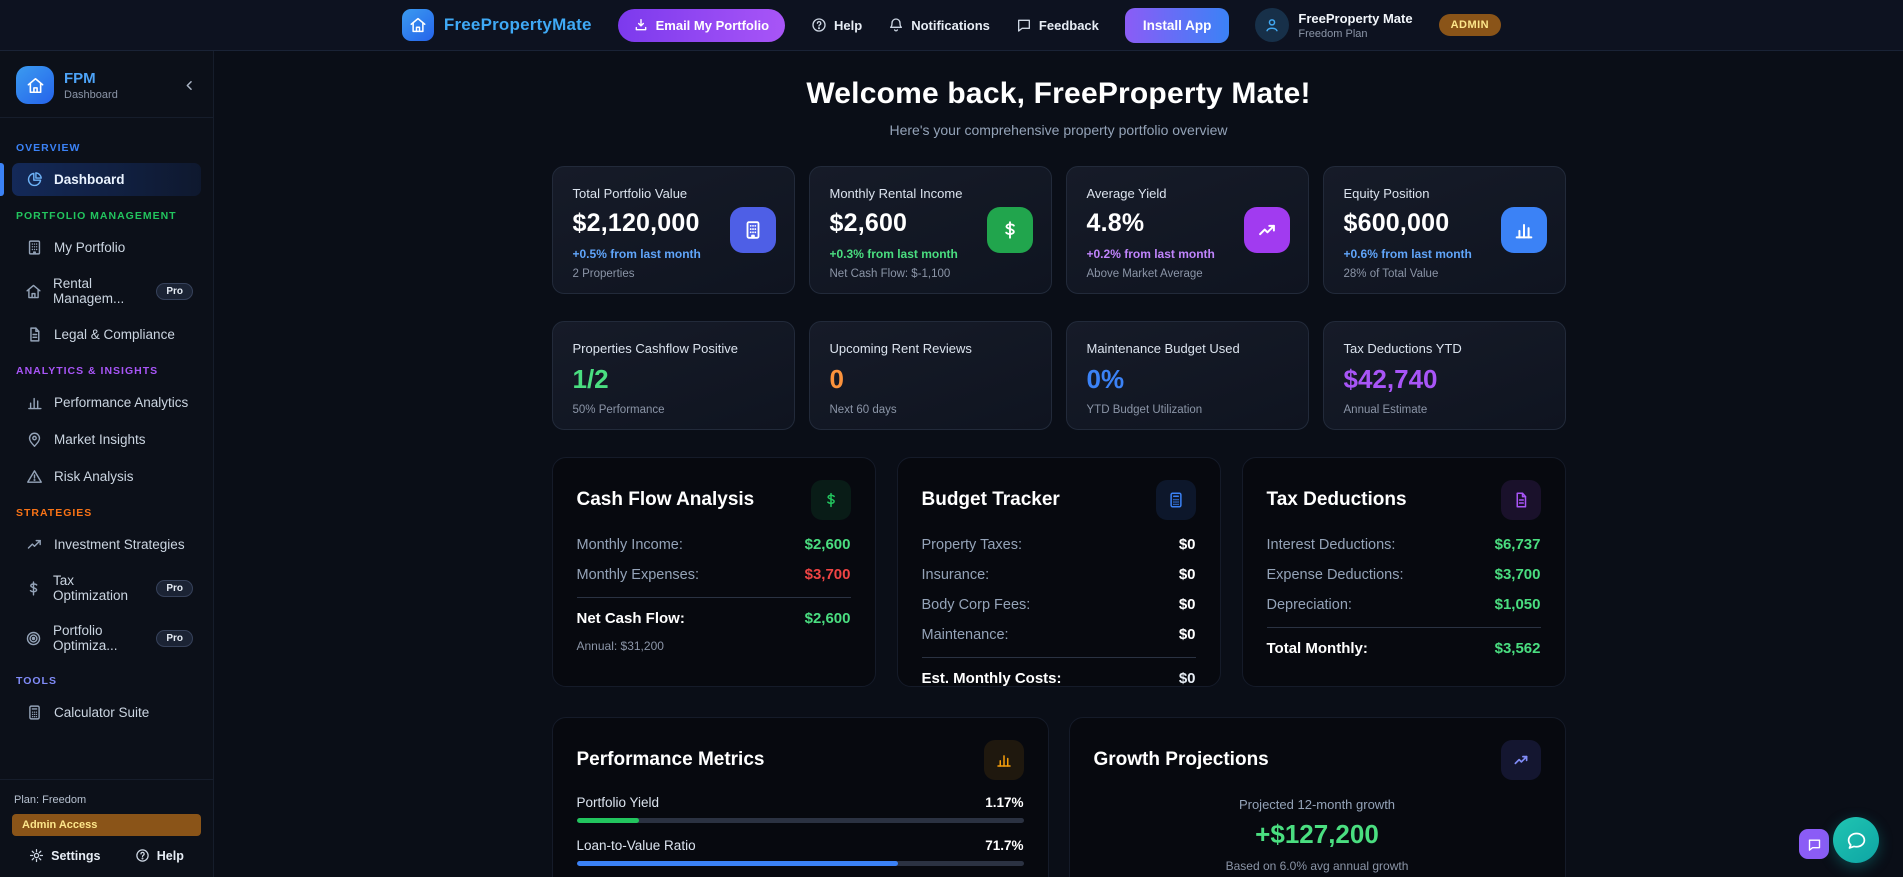 The image size is (1903, 877). What do you see at coordinates (800, 809) in the screenshot?
I see `metric-portfolio-yield: Portfolio Yield 1.17%` at bounding box center [800, 809].